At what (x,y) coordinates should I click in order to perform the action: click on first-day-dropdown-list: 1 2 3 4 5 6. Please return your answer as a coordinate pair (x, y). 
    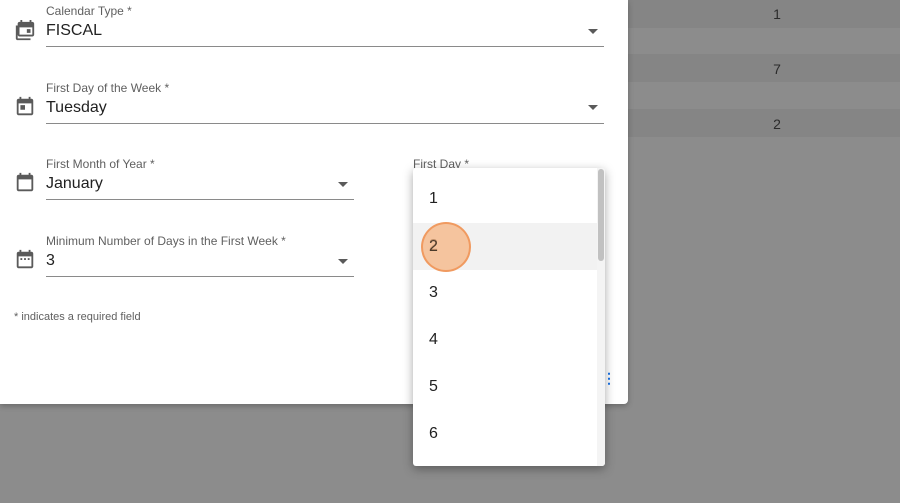
    Looking at the image, I should click on (509, 317).